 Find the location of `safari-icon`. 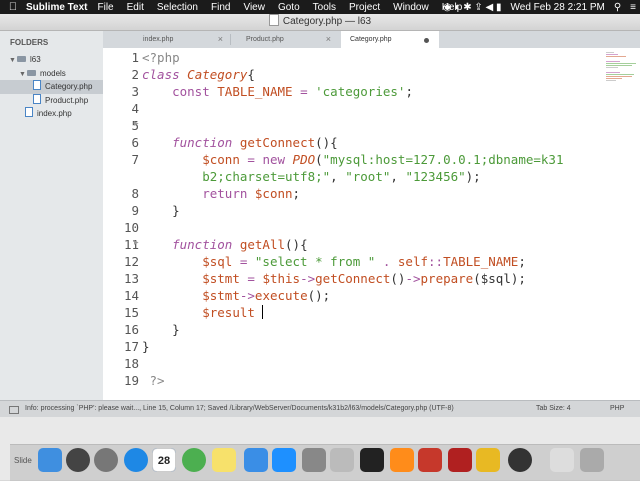

safari-icon is located at coordinates (136, 460).